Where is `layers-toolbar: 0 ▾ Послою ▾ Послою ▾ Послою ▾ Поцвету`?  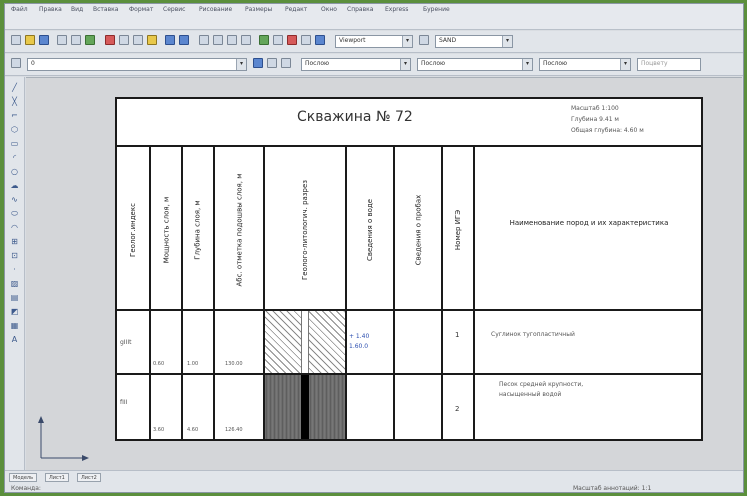
layers-toolbar: 0 ▾ Послою ▾ Послою ▾ Послою ▾ Поцвету is located at coordinates (374, 65).